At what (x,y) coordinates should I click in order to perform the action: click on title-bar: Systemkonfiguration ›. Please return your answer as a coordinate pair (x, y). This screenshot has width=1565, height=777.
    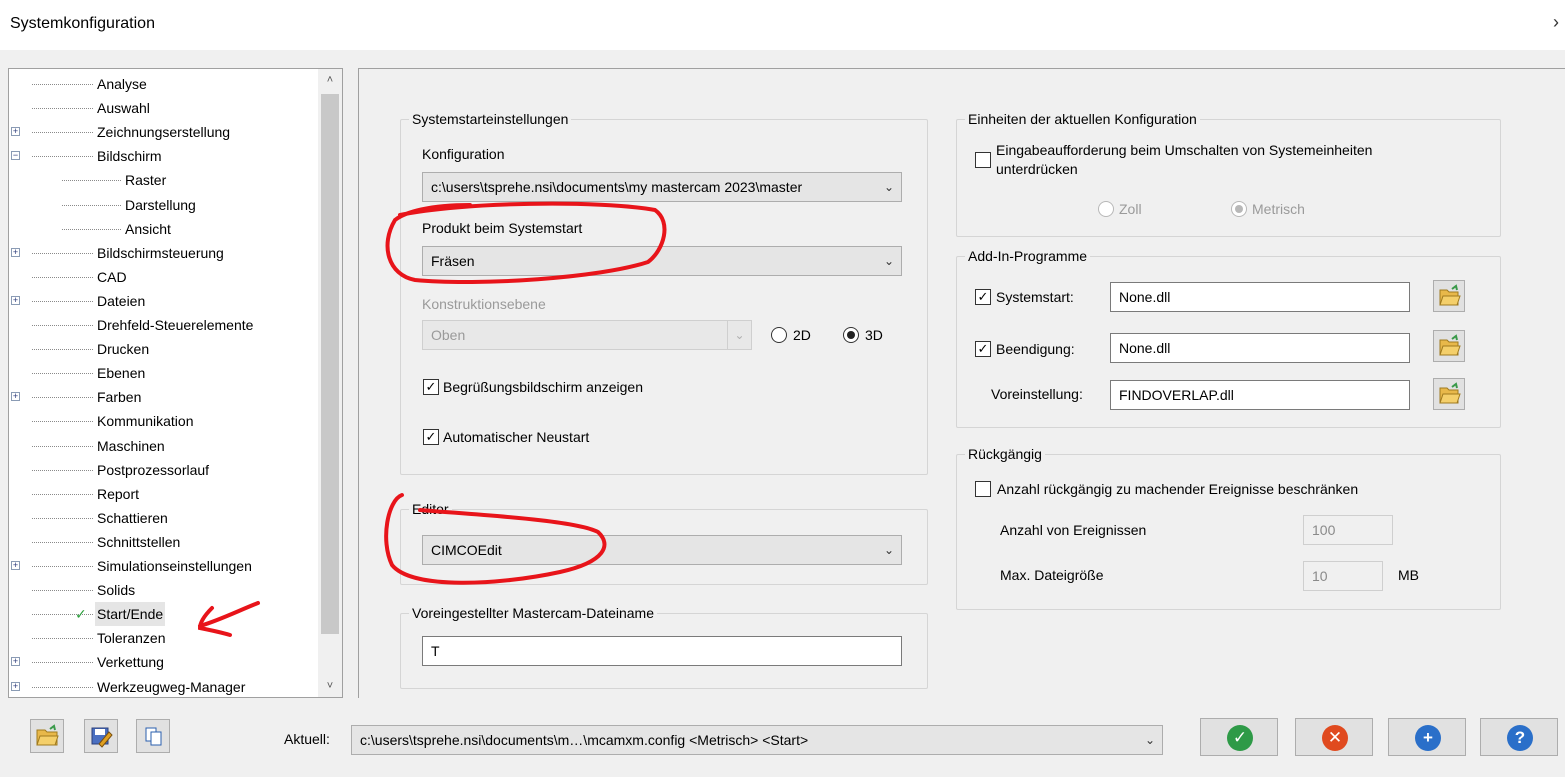
    Looking at the image, I should click on (782, 25).